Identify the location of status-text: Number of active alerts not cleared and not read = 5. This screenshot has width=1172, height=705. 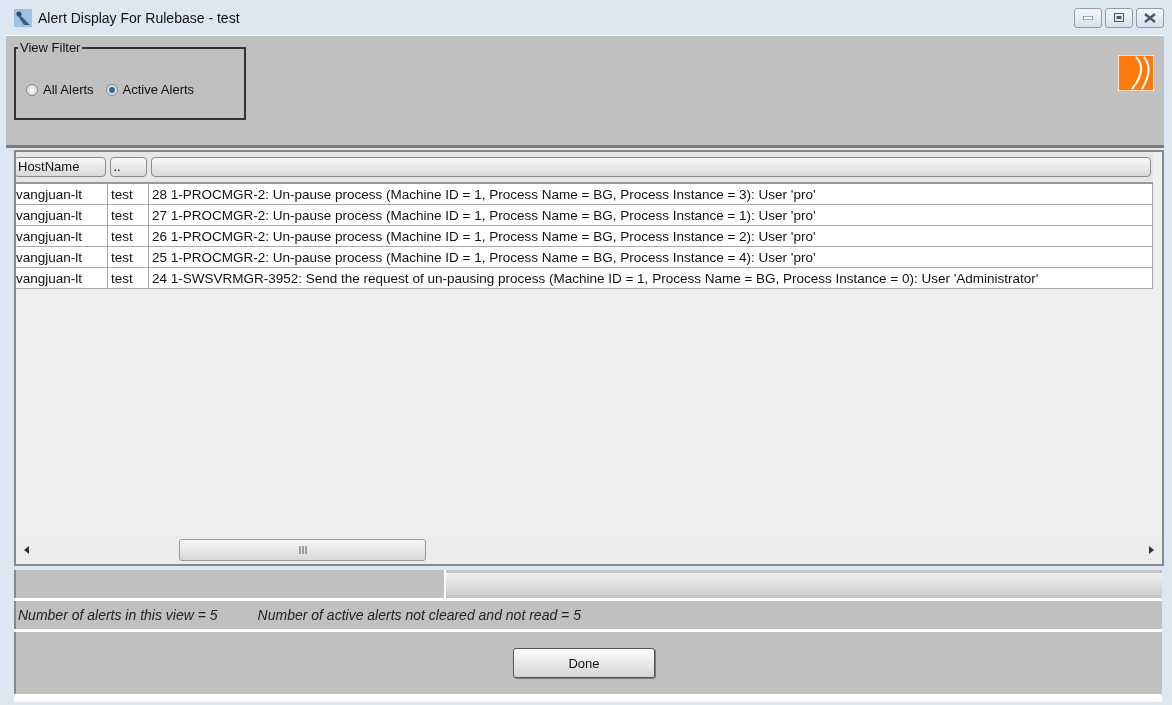
(419, 615).